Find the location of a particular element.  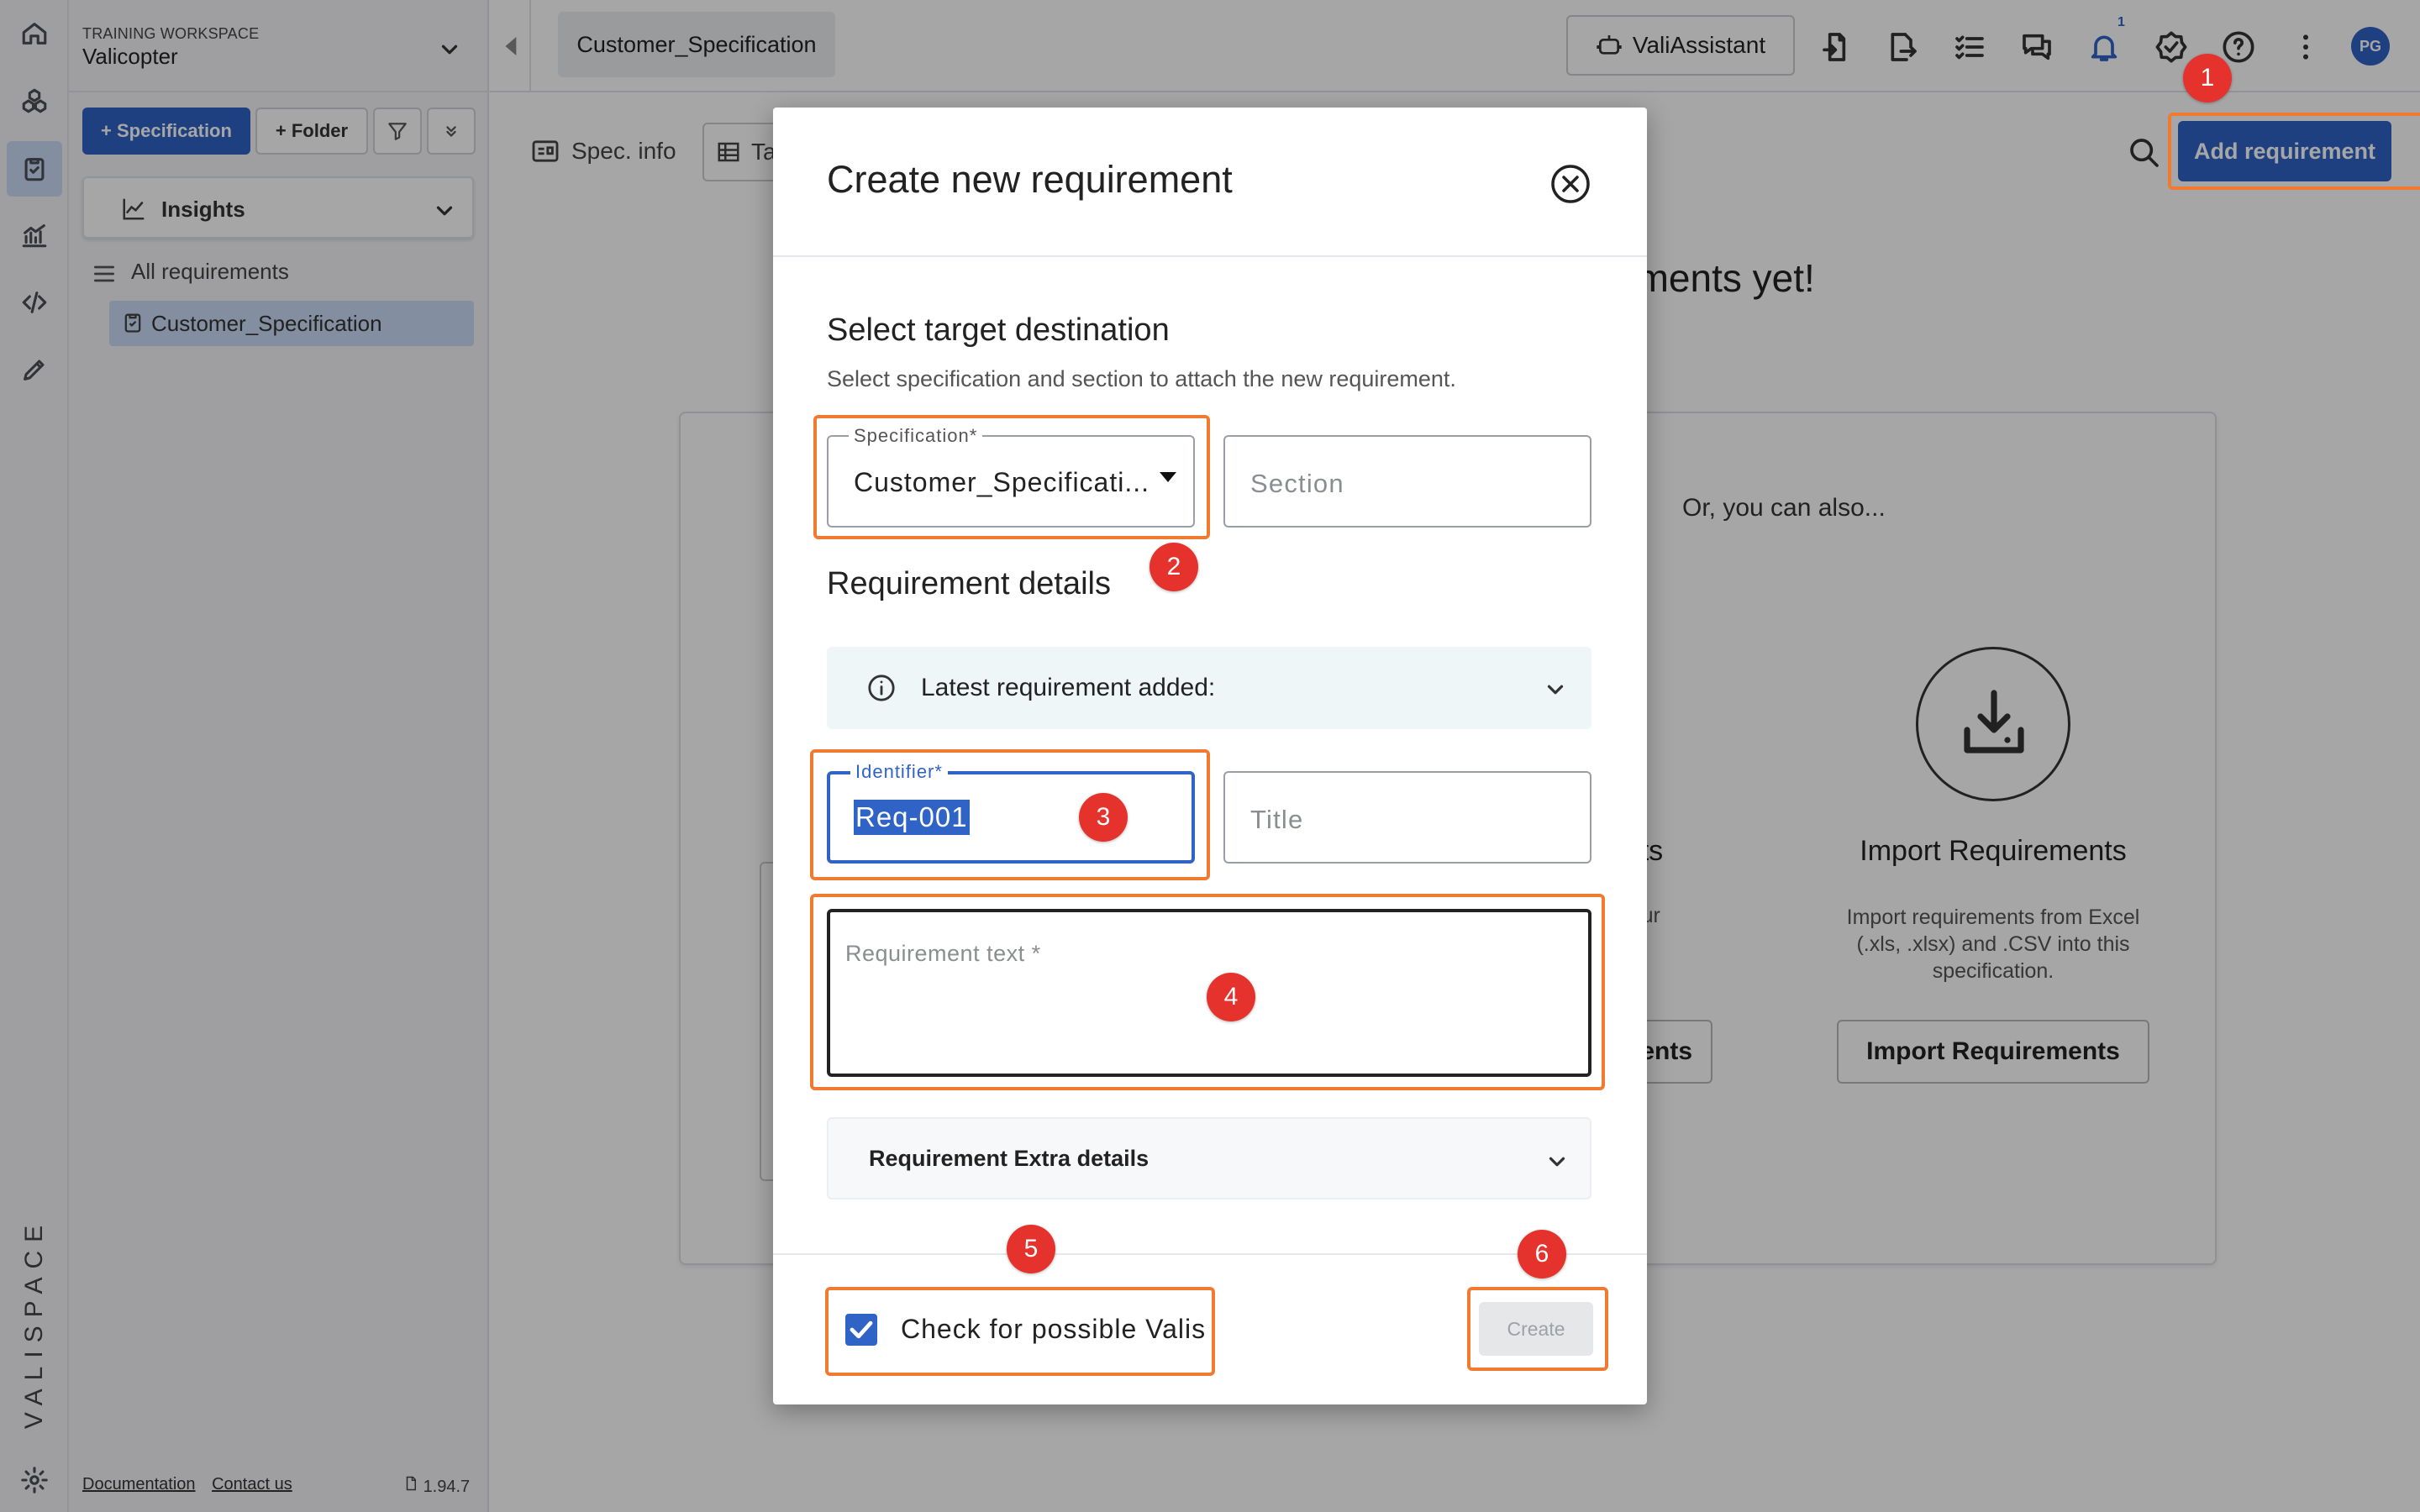

highlight-create is located at coordinates (1537, 1329).